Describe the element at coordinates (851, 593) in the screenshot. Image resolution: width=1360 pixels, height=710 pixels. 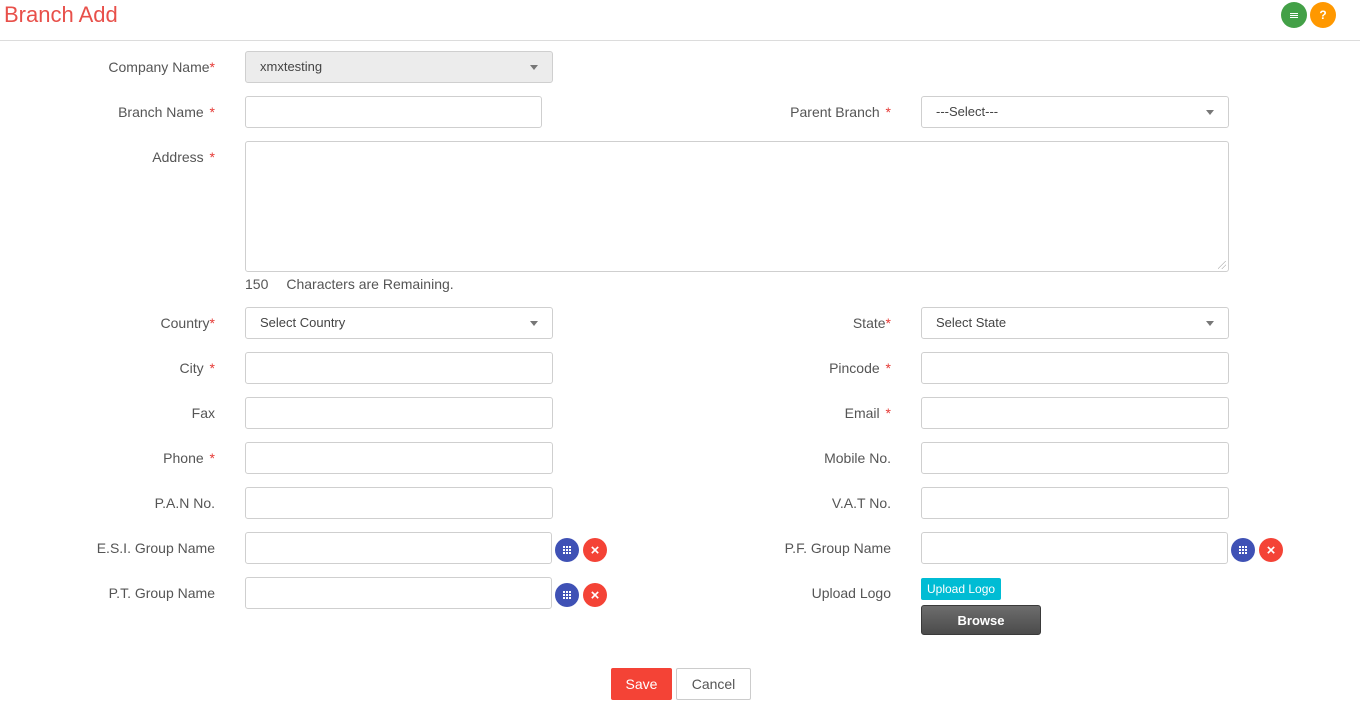
I see `upload-logo-label: Upload Logo` at that location.